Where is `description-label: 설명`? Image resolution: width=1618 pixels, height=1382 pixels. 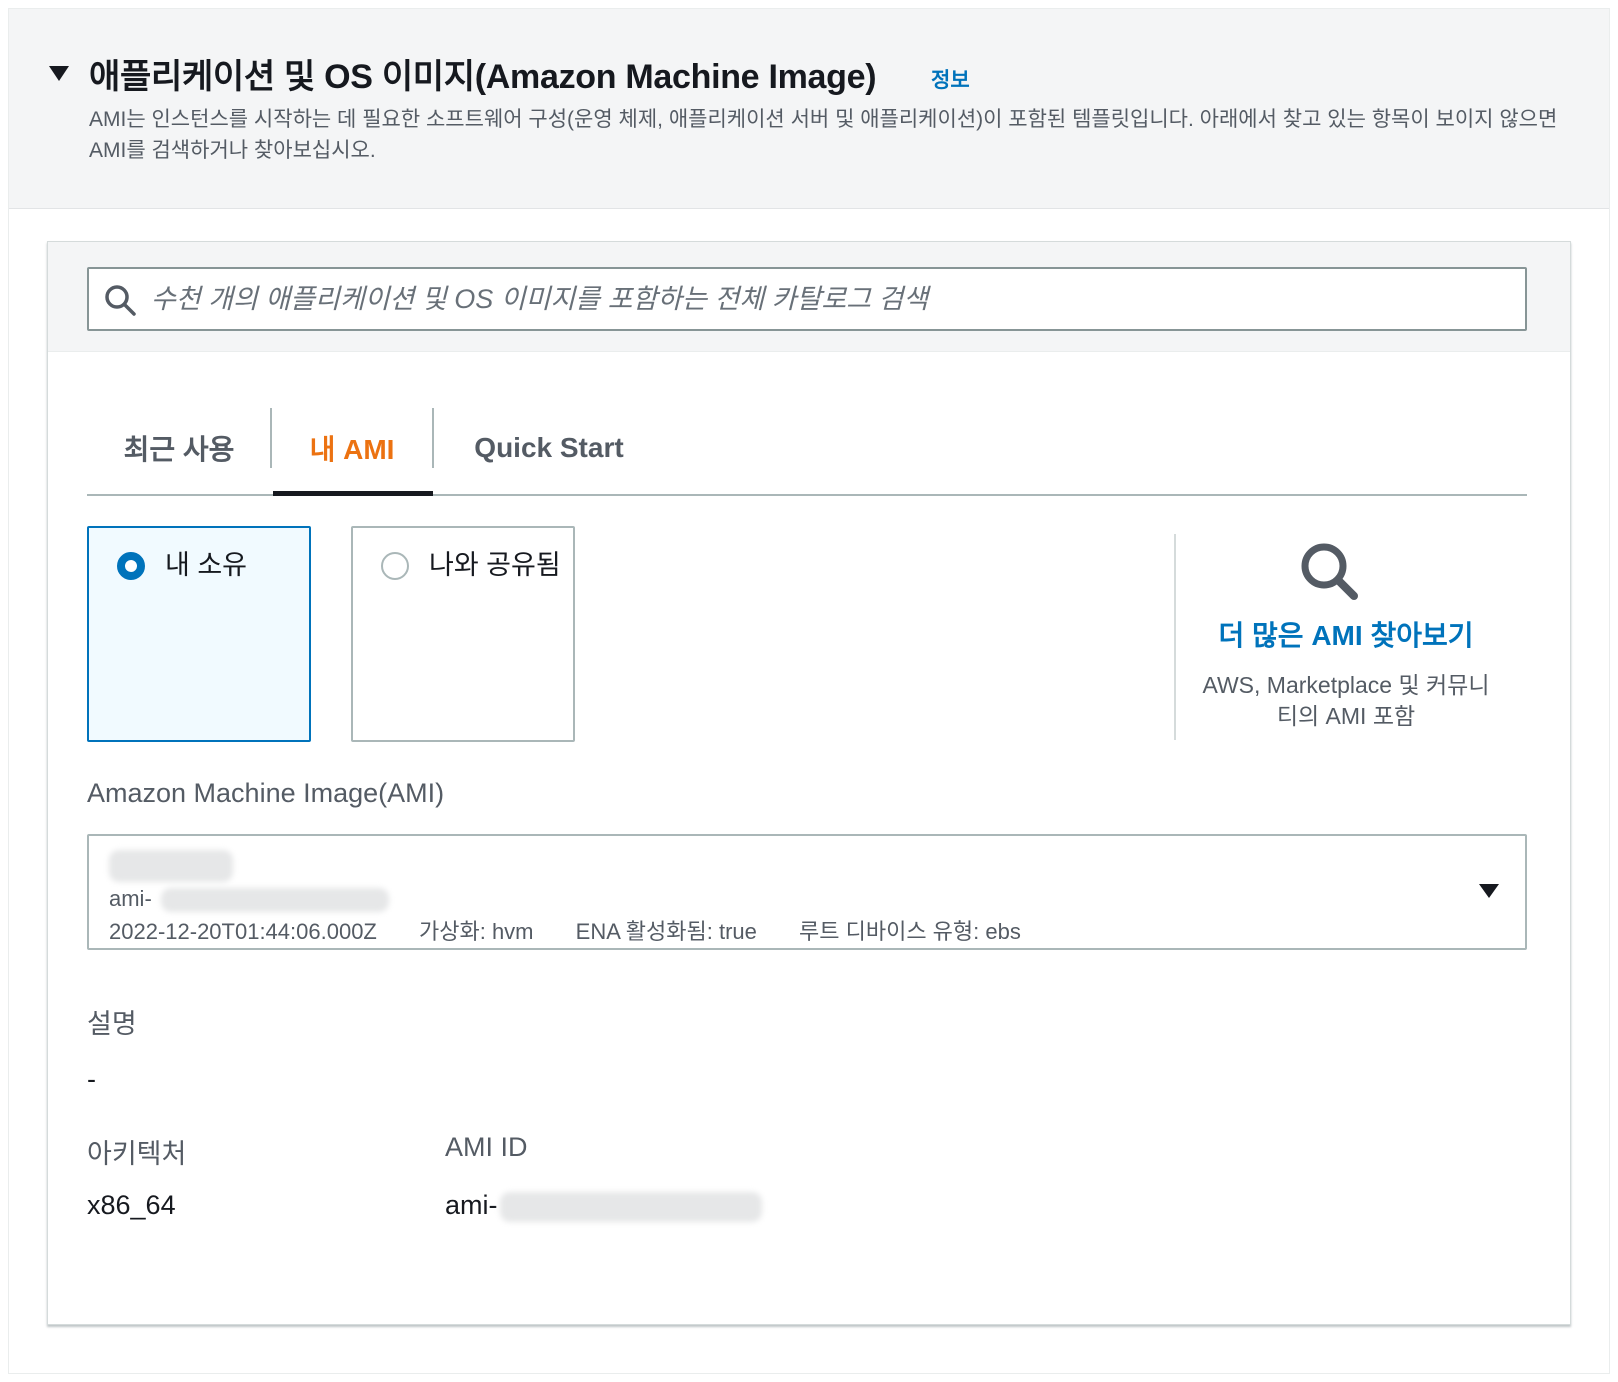 description-label: 설명 is located at coordinates (112, 1024).